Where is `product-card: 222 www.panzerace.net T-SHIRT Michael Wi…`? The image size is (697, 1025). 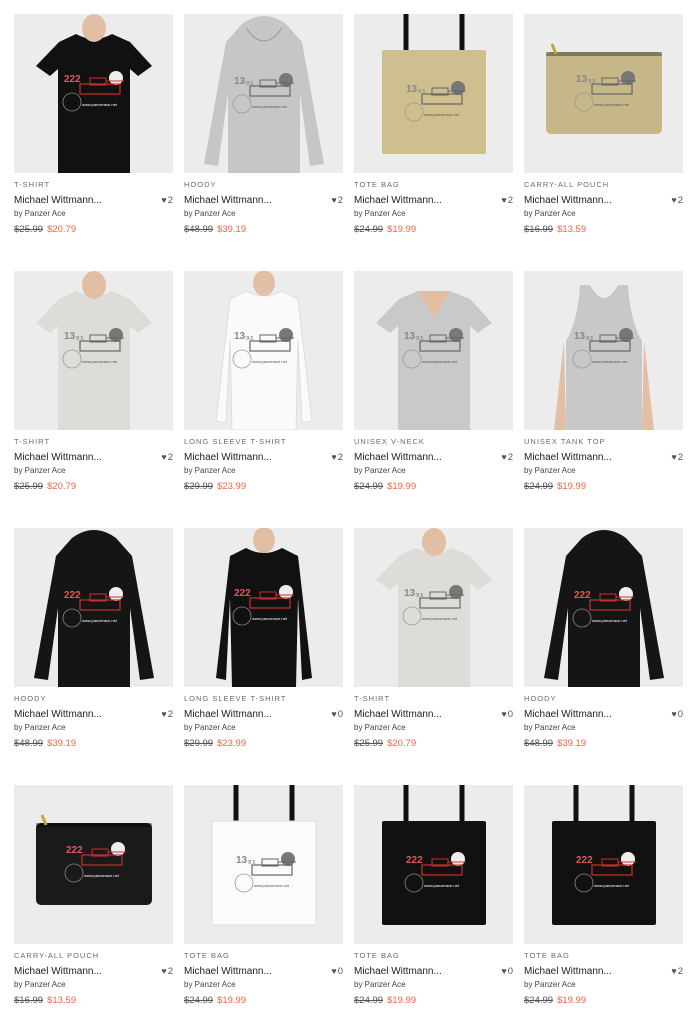 product-card: 222 www.panzerace.net T-SHIRT Michael Wi… is located at coordinates (93, 134).